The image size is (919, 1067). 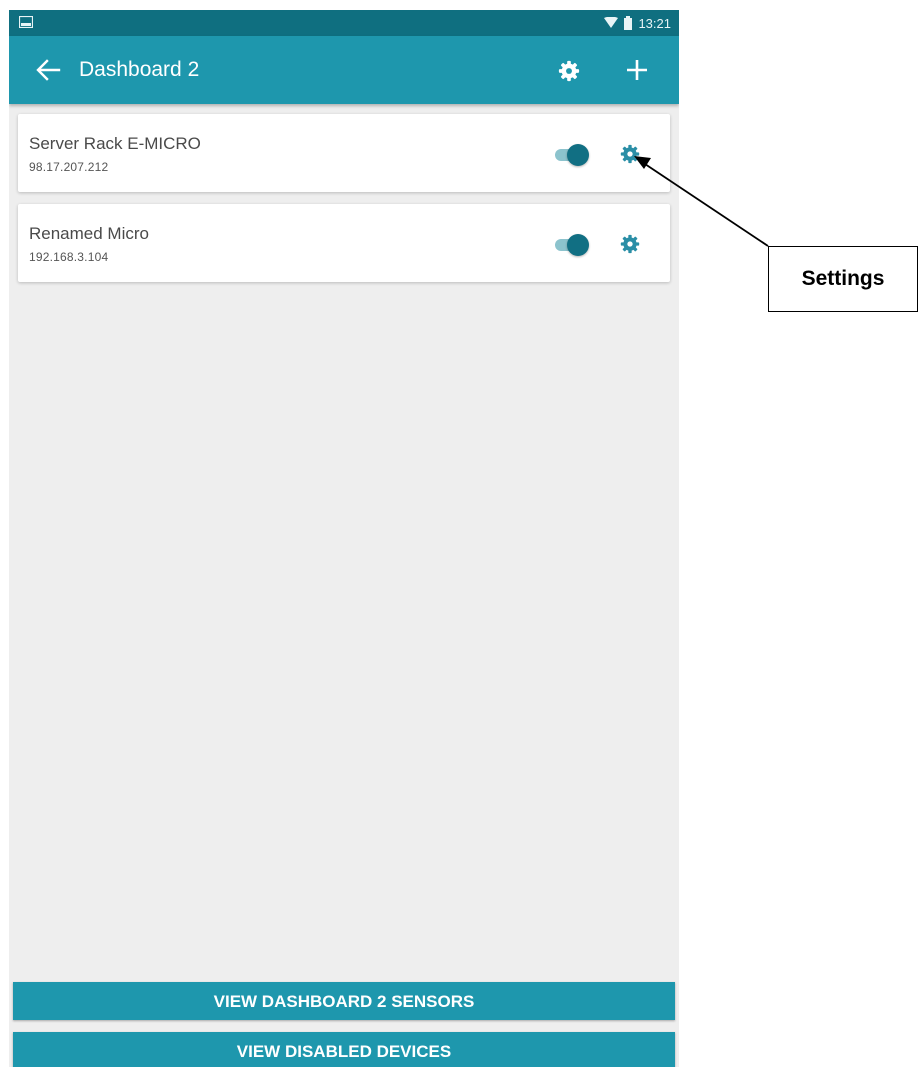 What do you see at coordinates (115, 143) in the screenshot?
I see `device-name: Server Rack E-MICRO` at bounding box center [115, 143].